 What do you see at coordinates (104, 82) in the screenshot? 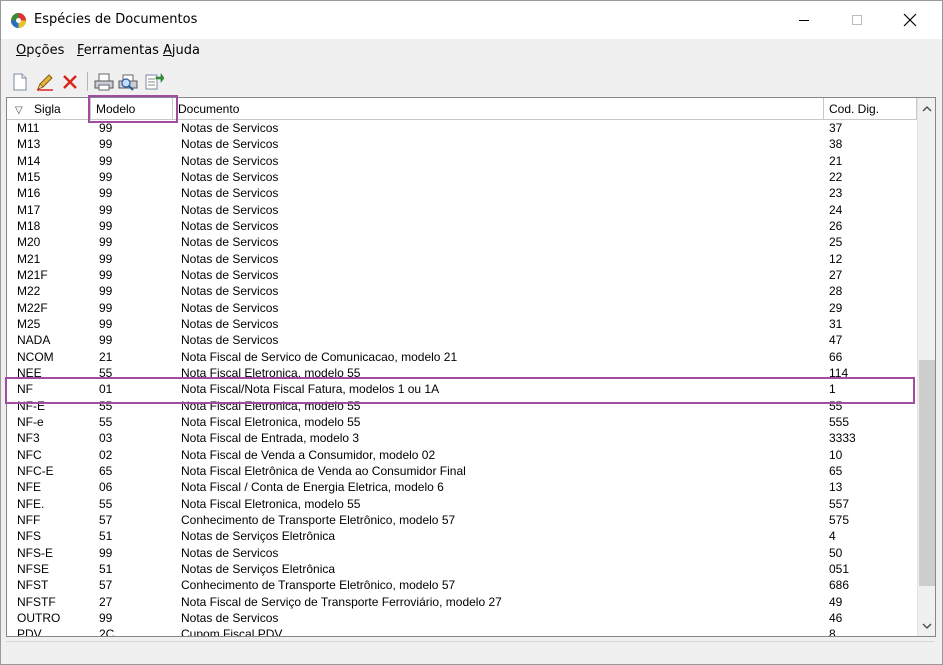
I see `print-button` at bounding box center [104, 82].